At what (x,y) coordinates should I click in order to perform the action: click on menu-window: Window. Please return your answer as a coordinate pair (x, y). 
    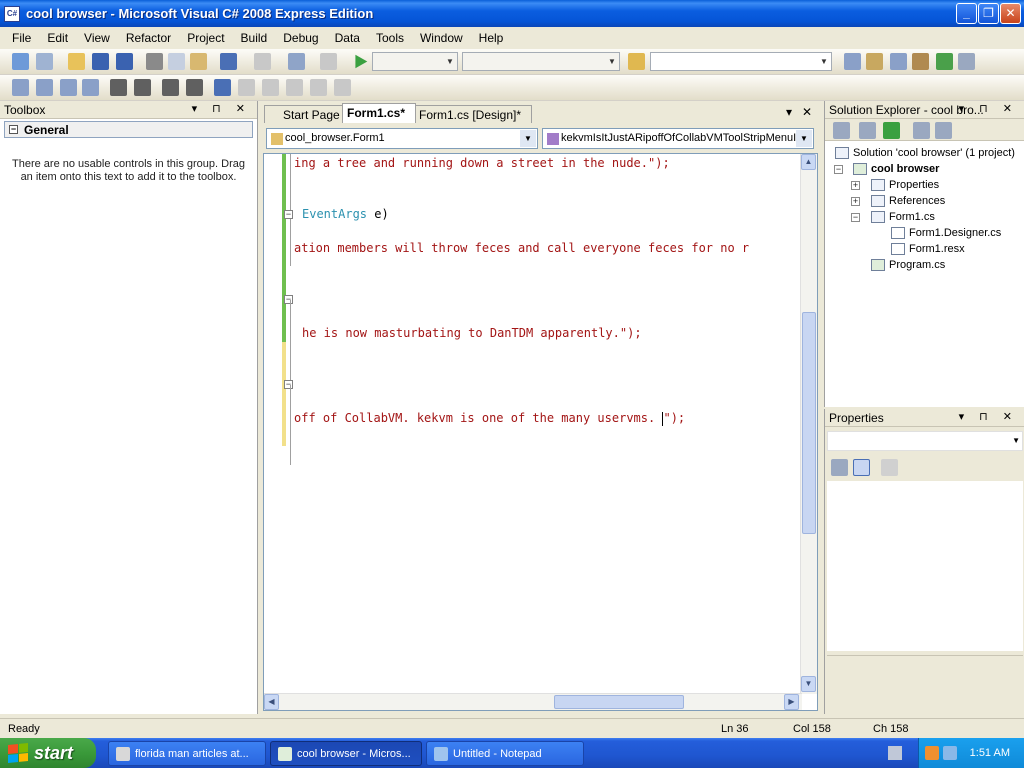
    Looking at the image, I should click on (441, 38).